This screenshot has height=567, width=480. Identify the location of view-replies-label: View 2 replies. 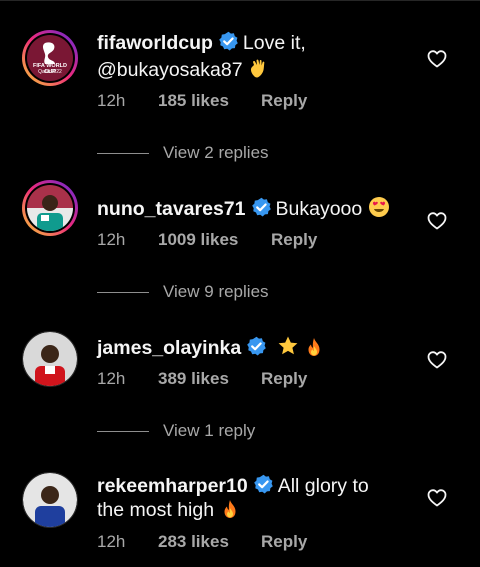
(216, 152).